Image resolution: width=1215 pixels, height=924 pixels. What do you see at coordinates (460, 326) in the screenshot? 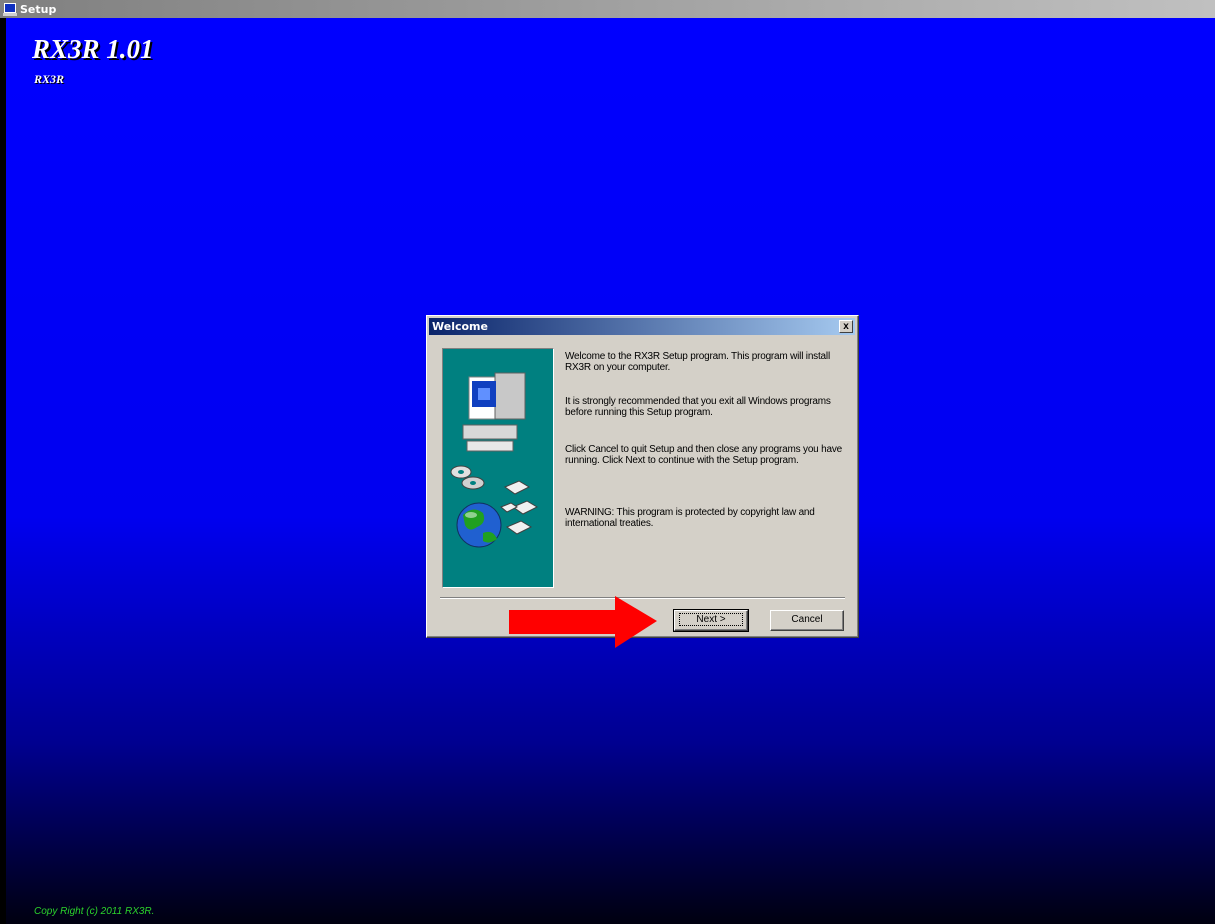
I see `dialog-title: Welcome` at bounding box center [460, 326].